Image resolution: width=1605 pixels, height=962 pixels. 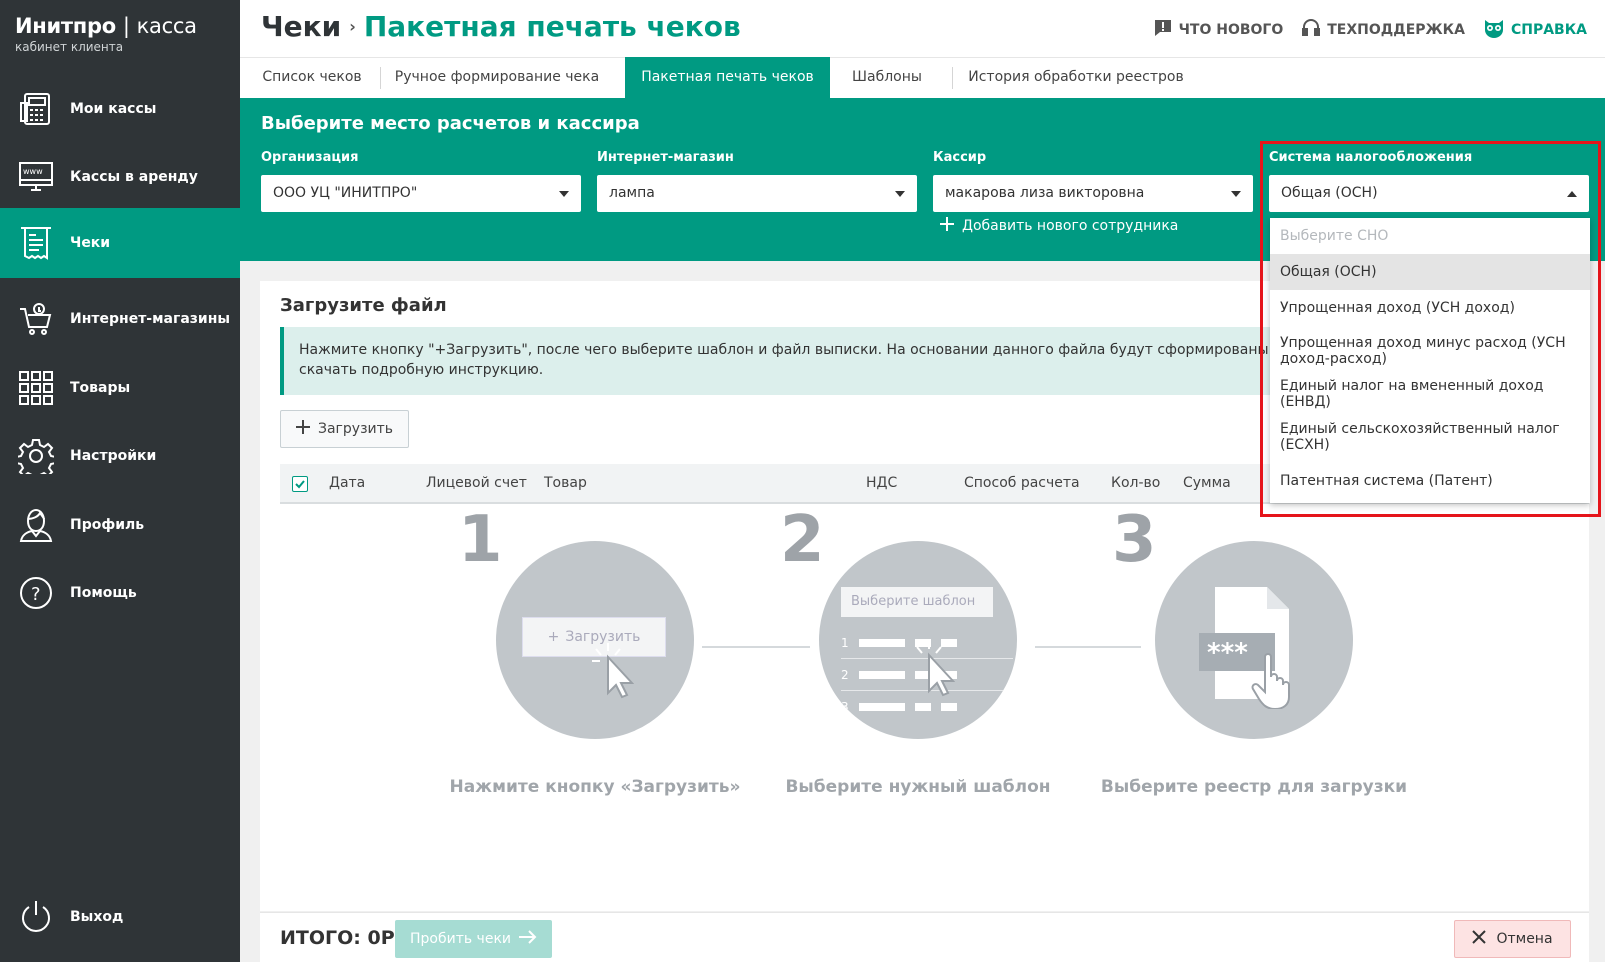 I want to click on organization-label: Организация, so click(x=310, y=157).